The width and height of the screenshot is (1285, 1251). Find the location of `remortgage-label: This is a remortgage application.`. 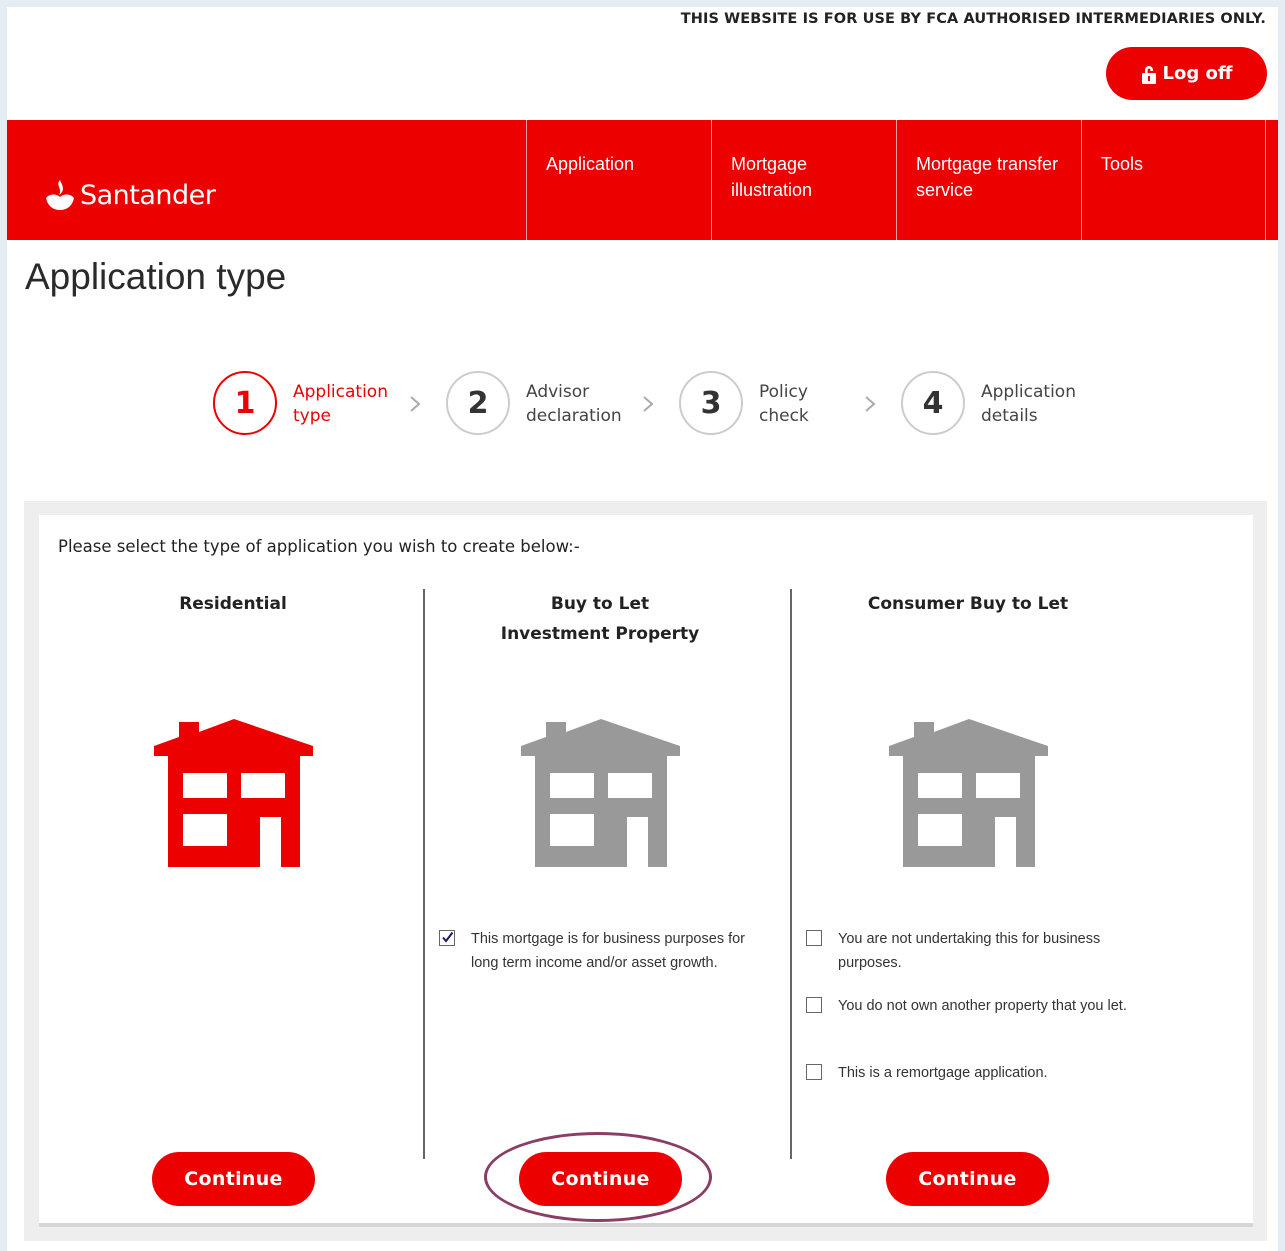

remortgage-label: This is a remortgage application. is located at coordinates (943, 1073).